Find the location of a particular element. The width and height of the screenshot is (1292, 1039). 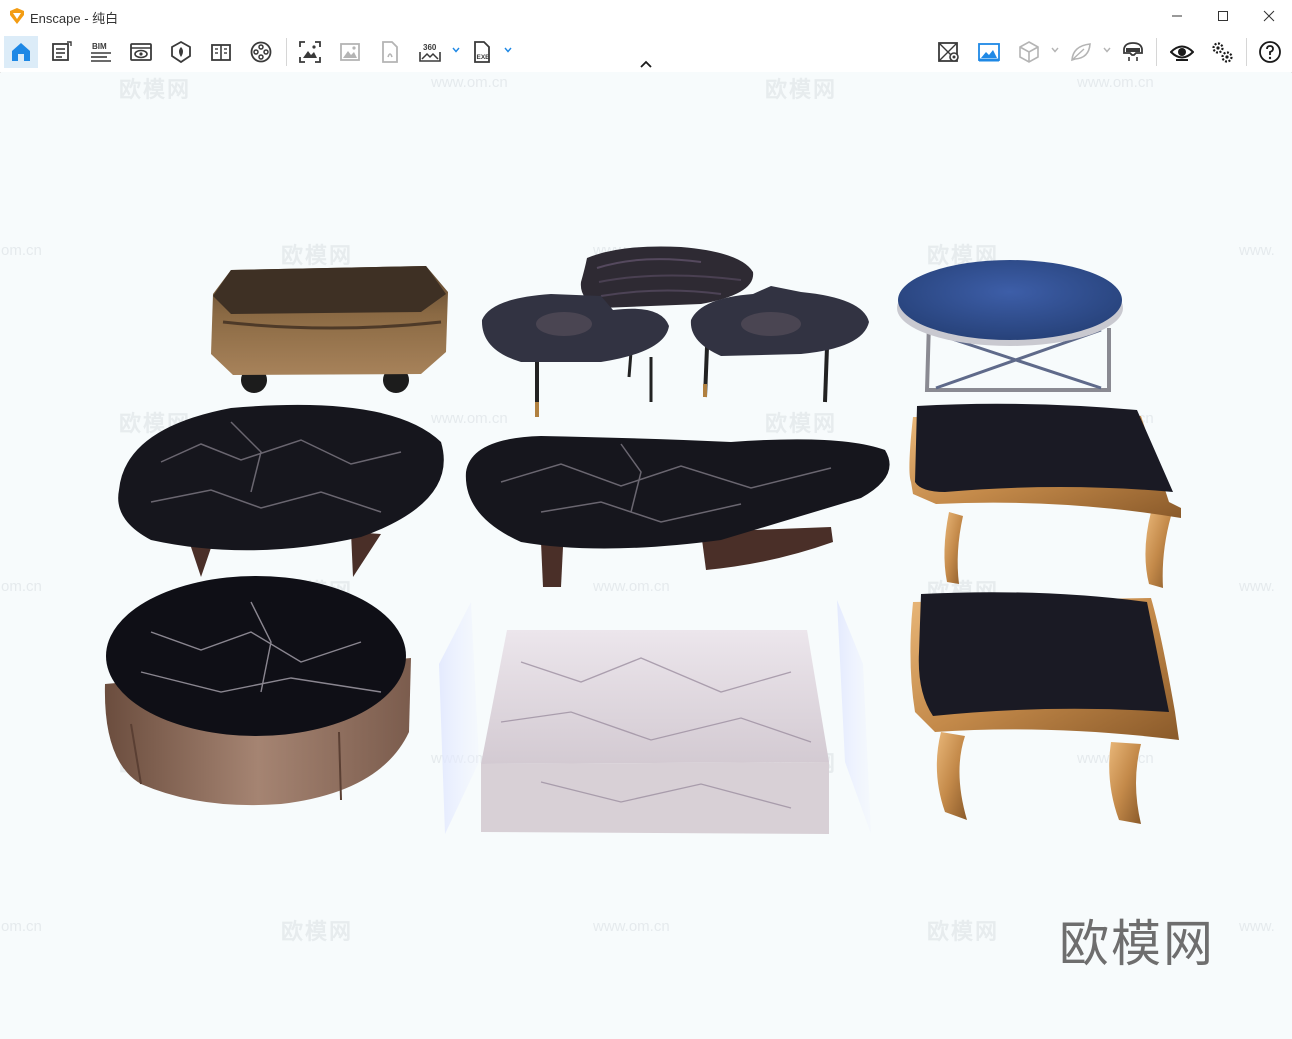

screenshot-button is located at coordinates (310, 52).